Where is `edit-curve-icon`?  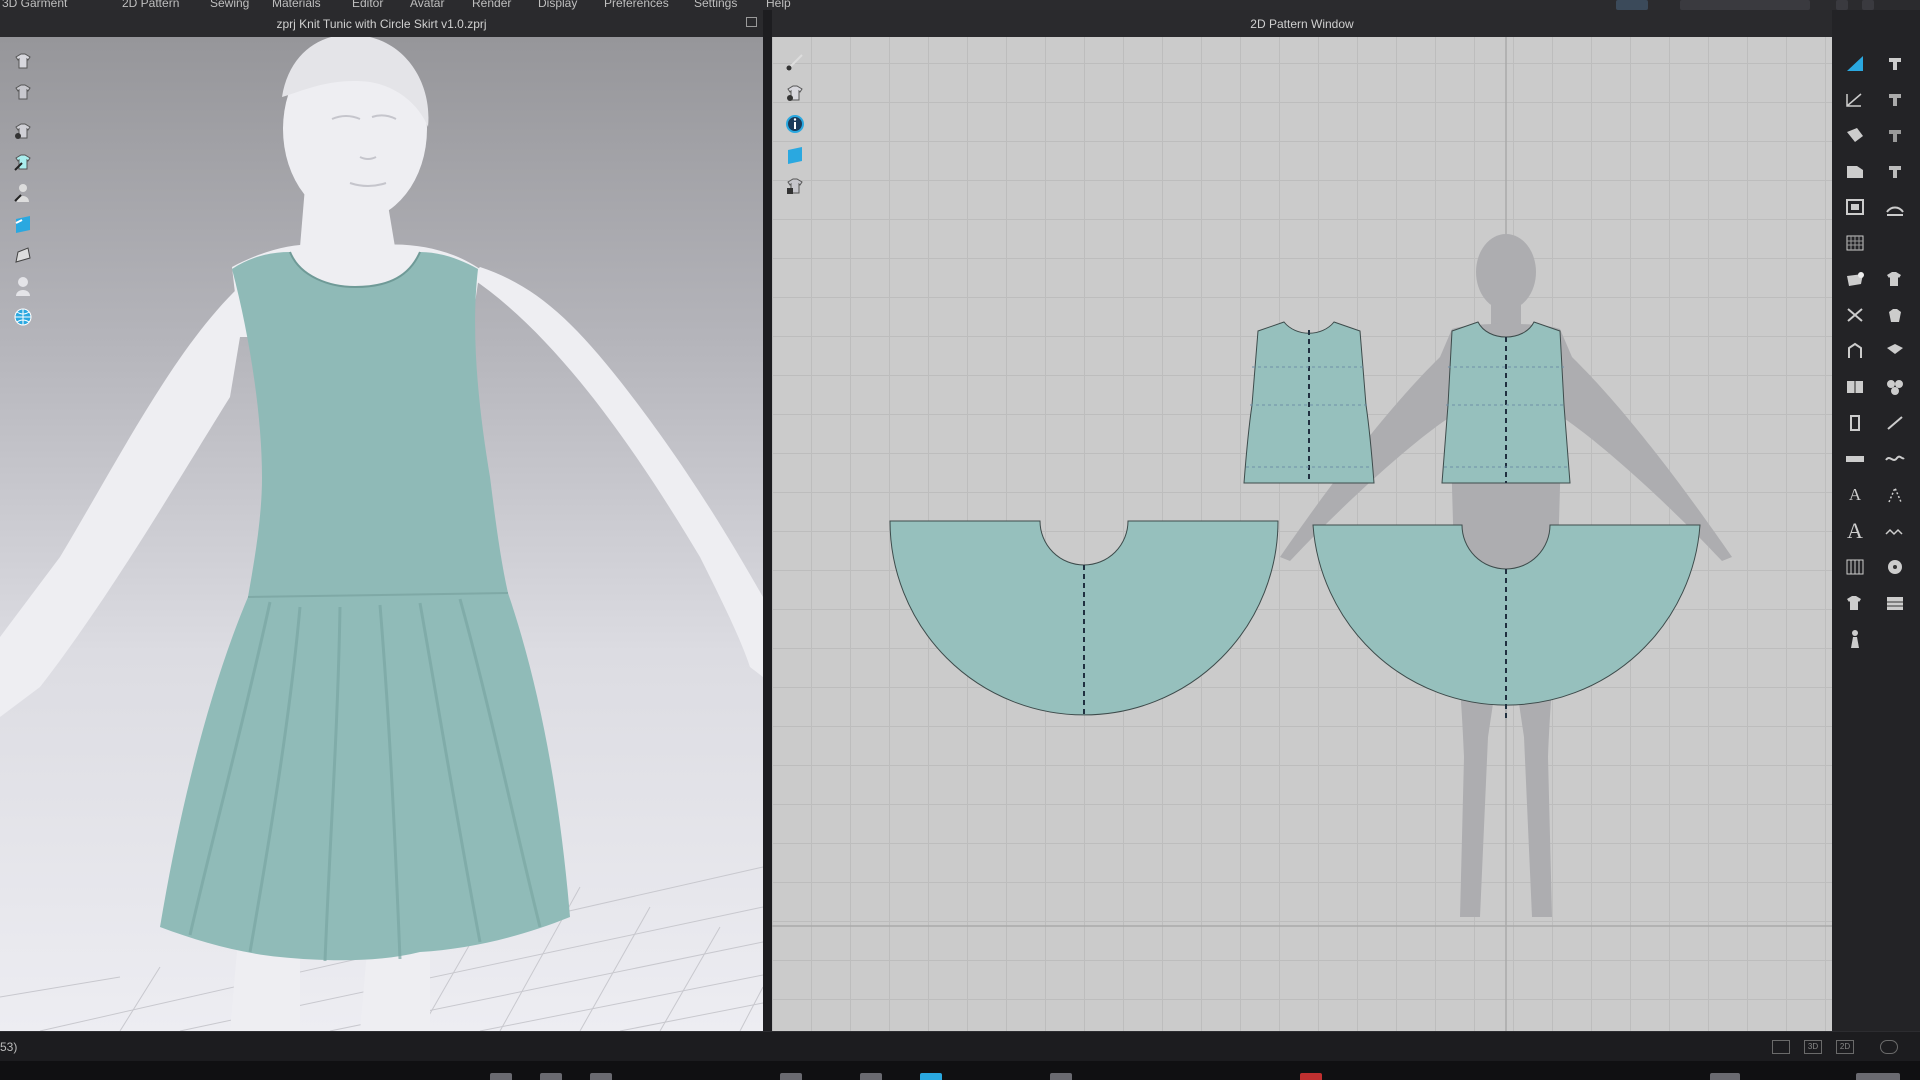
edit-curve-icon is located at coordinates (1854, 99).